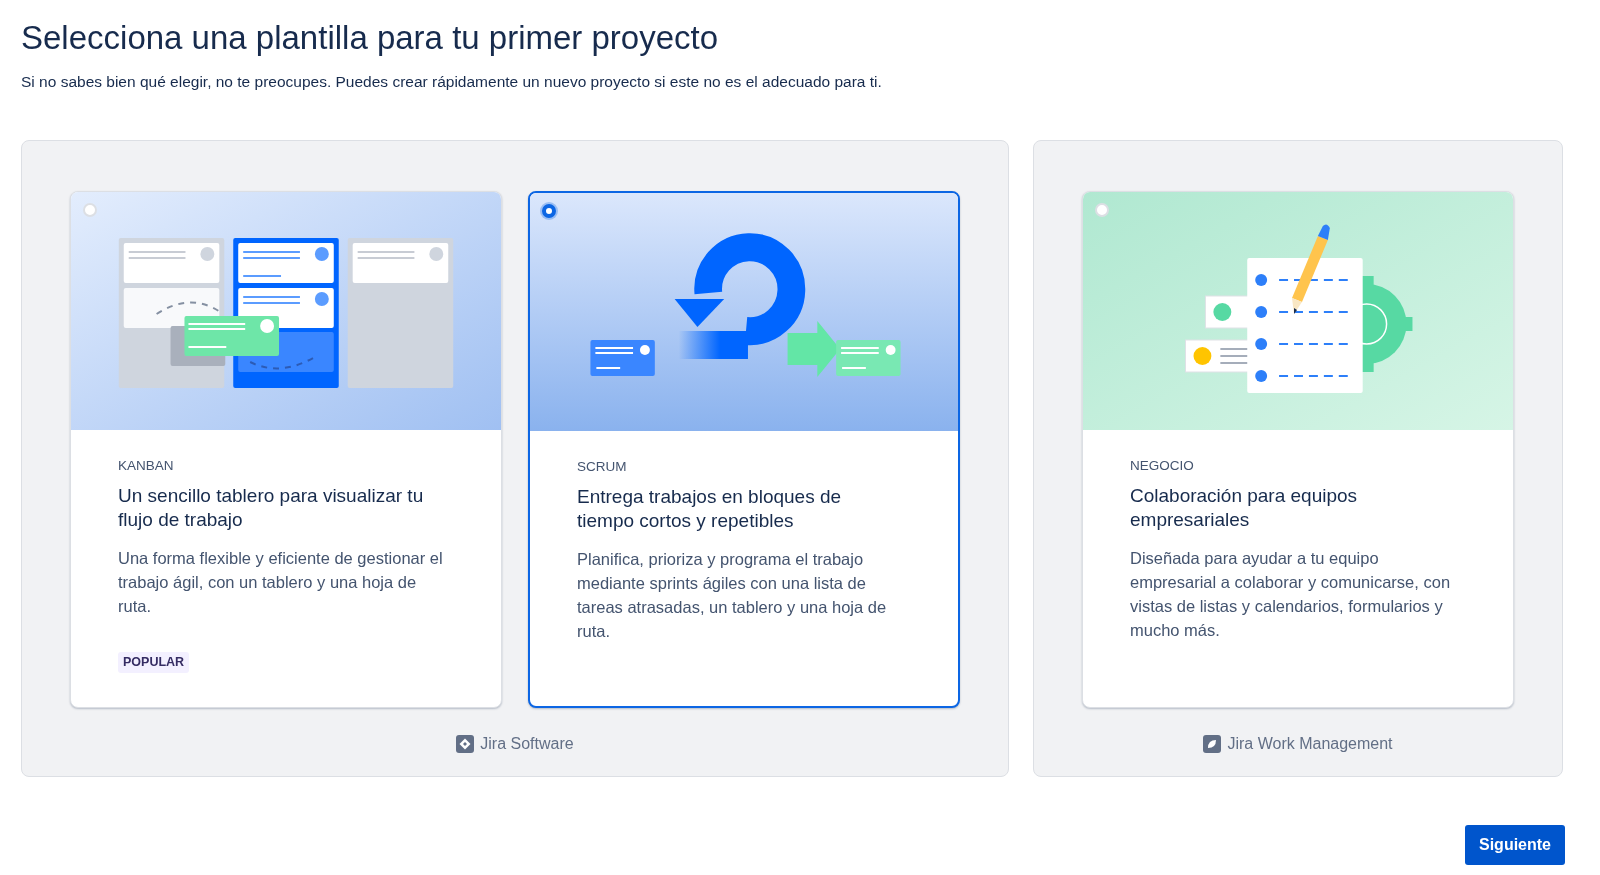  I want to click on product-name: Jira Software, so click(527, 743).